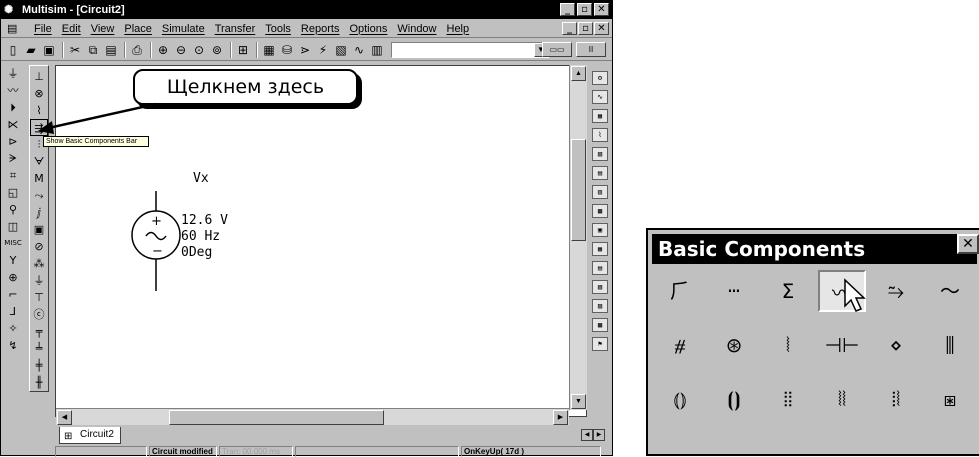  I want to click on hierarchy-icon: ⊞, so click(243, 50).